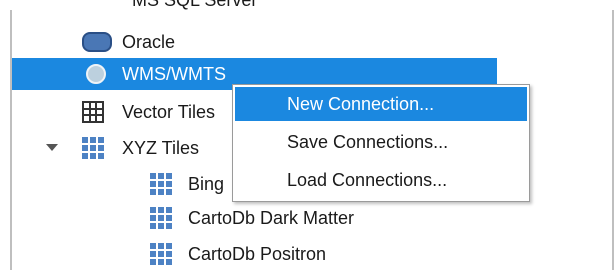  Describe the element at coordinates (271, 218) in the screenshot. I see `tree-item-label: CartoDb Dark Matter` at that location.